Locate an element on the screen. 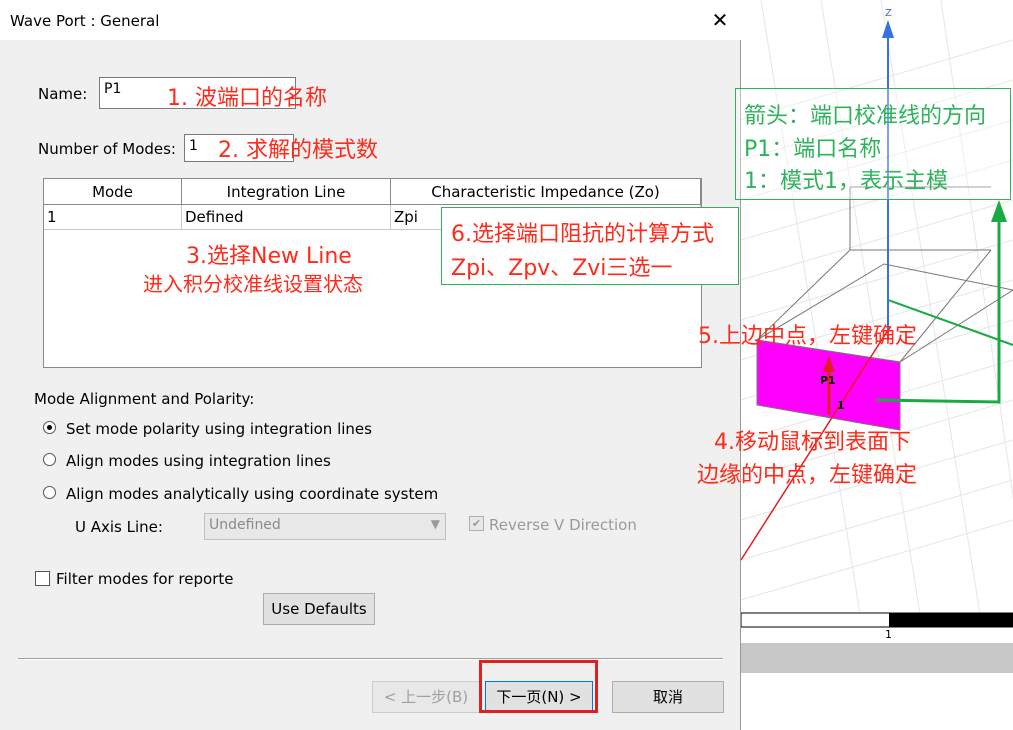 The height and width of the screenshot is (730, 1013). column-header-integration-line: Integration Line is located at coordinates (286, 192).